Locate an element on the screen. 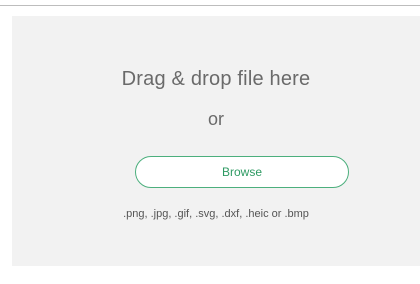  or-separator: or is located at coordinates (215, 119).